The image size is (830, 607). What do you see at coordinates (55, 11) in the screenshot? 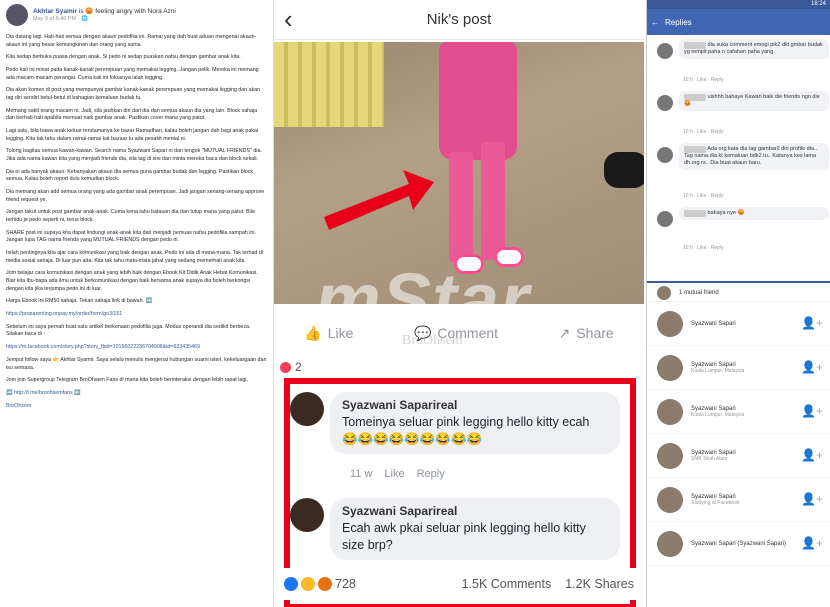
I see `author-name: Akhtar Syamir` at bounding box center [55, 11].